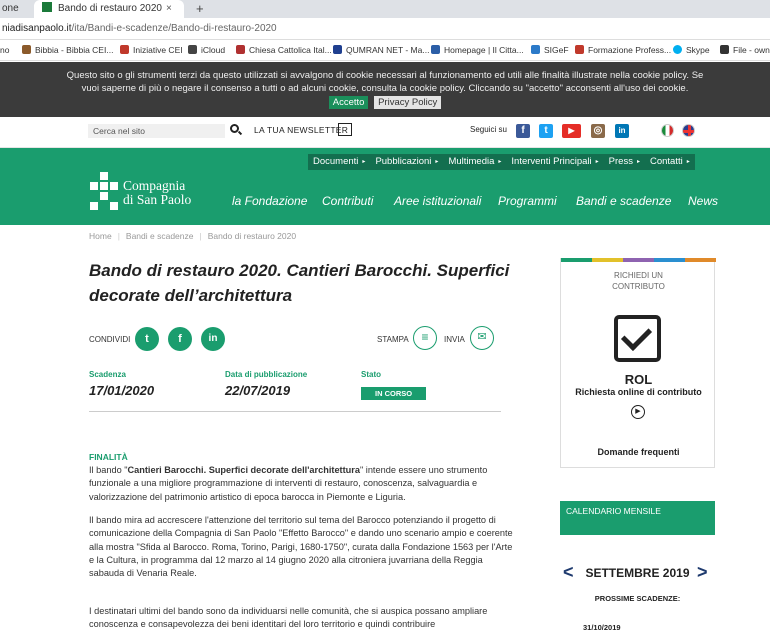 This screenshot has width=770, height=634. Describe the element at coordinates (180, 339) in the screenshot. I see `share-facebook-icon: f` at that location.